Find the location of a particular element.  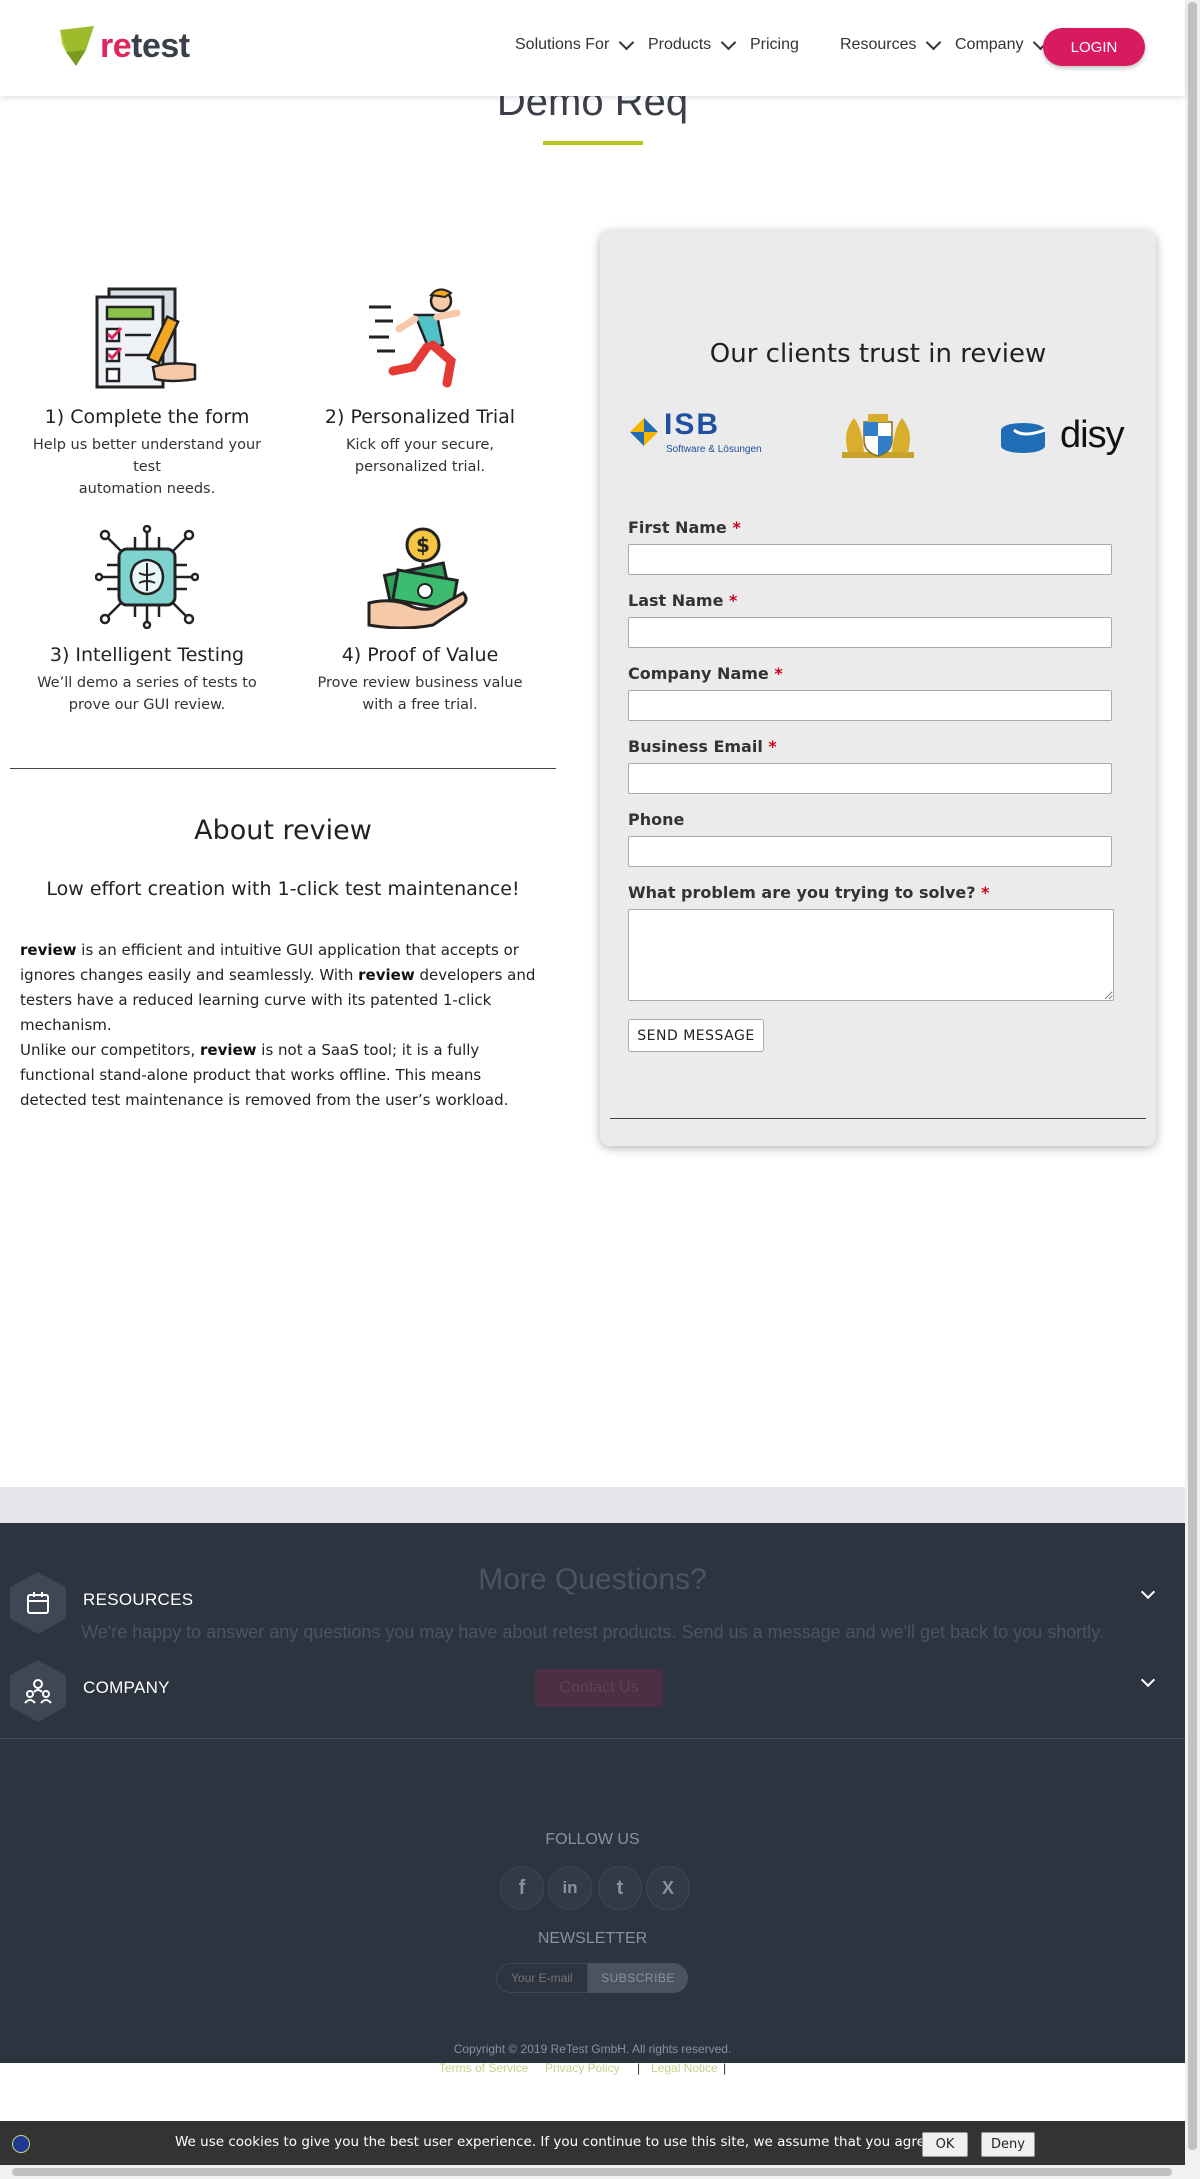

card-divider is located at coordinates (878, 1118).